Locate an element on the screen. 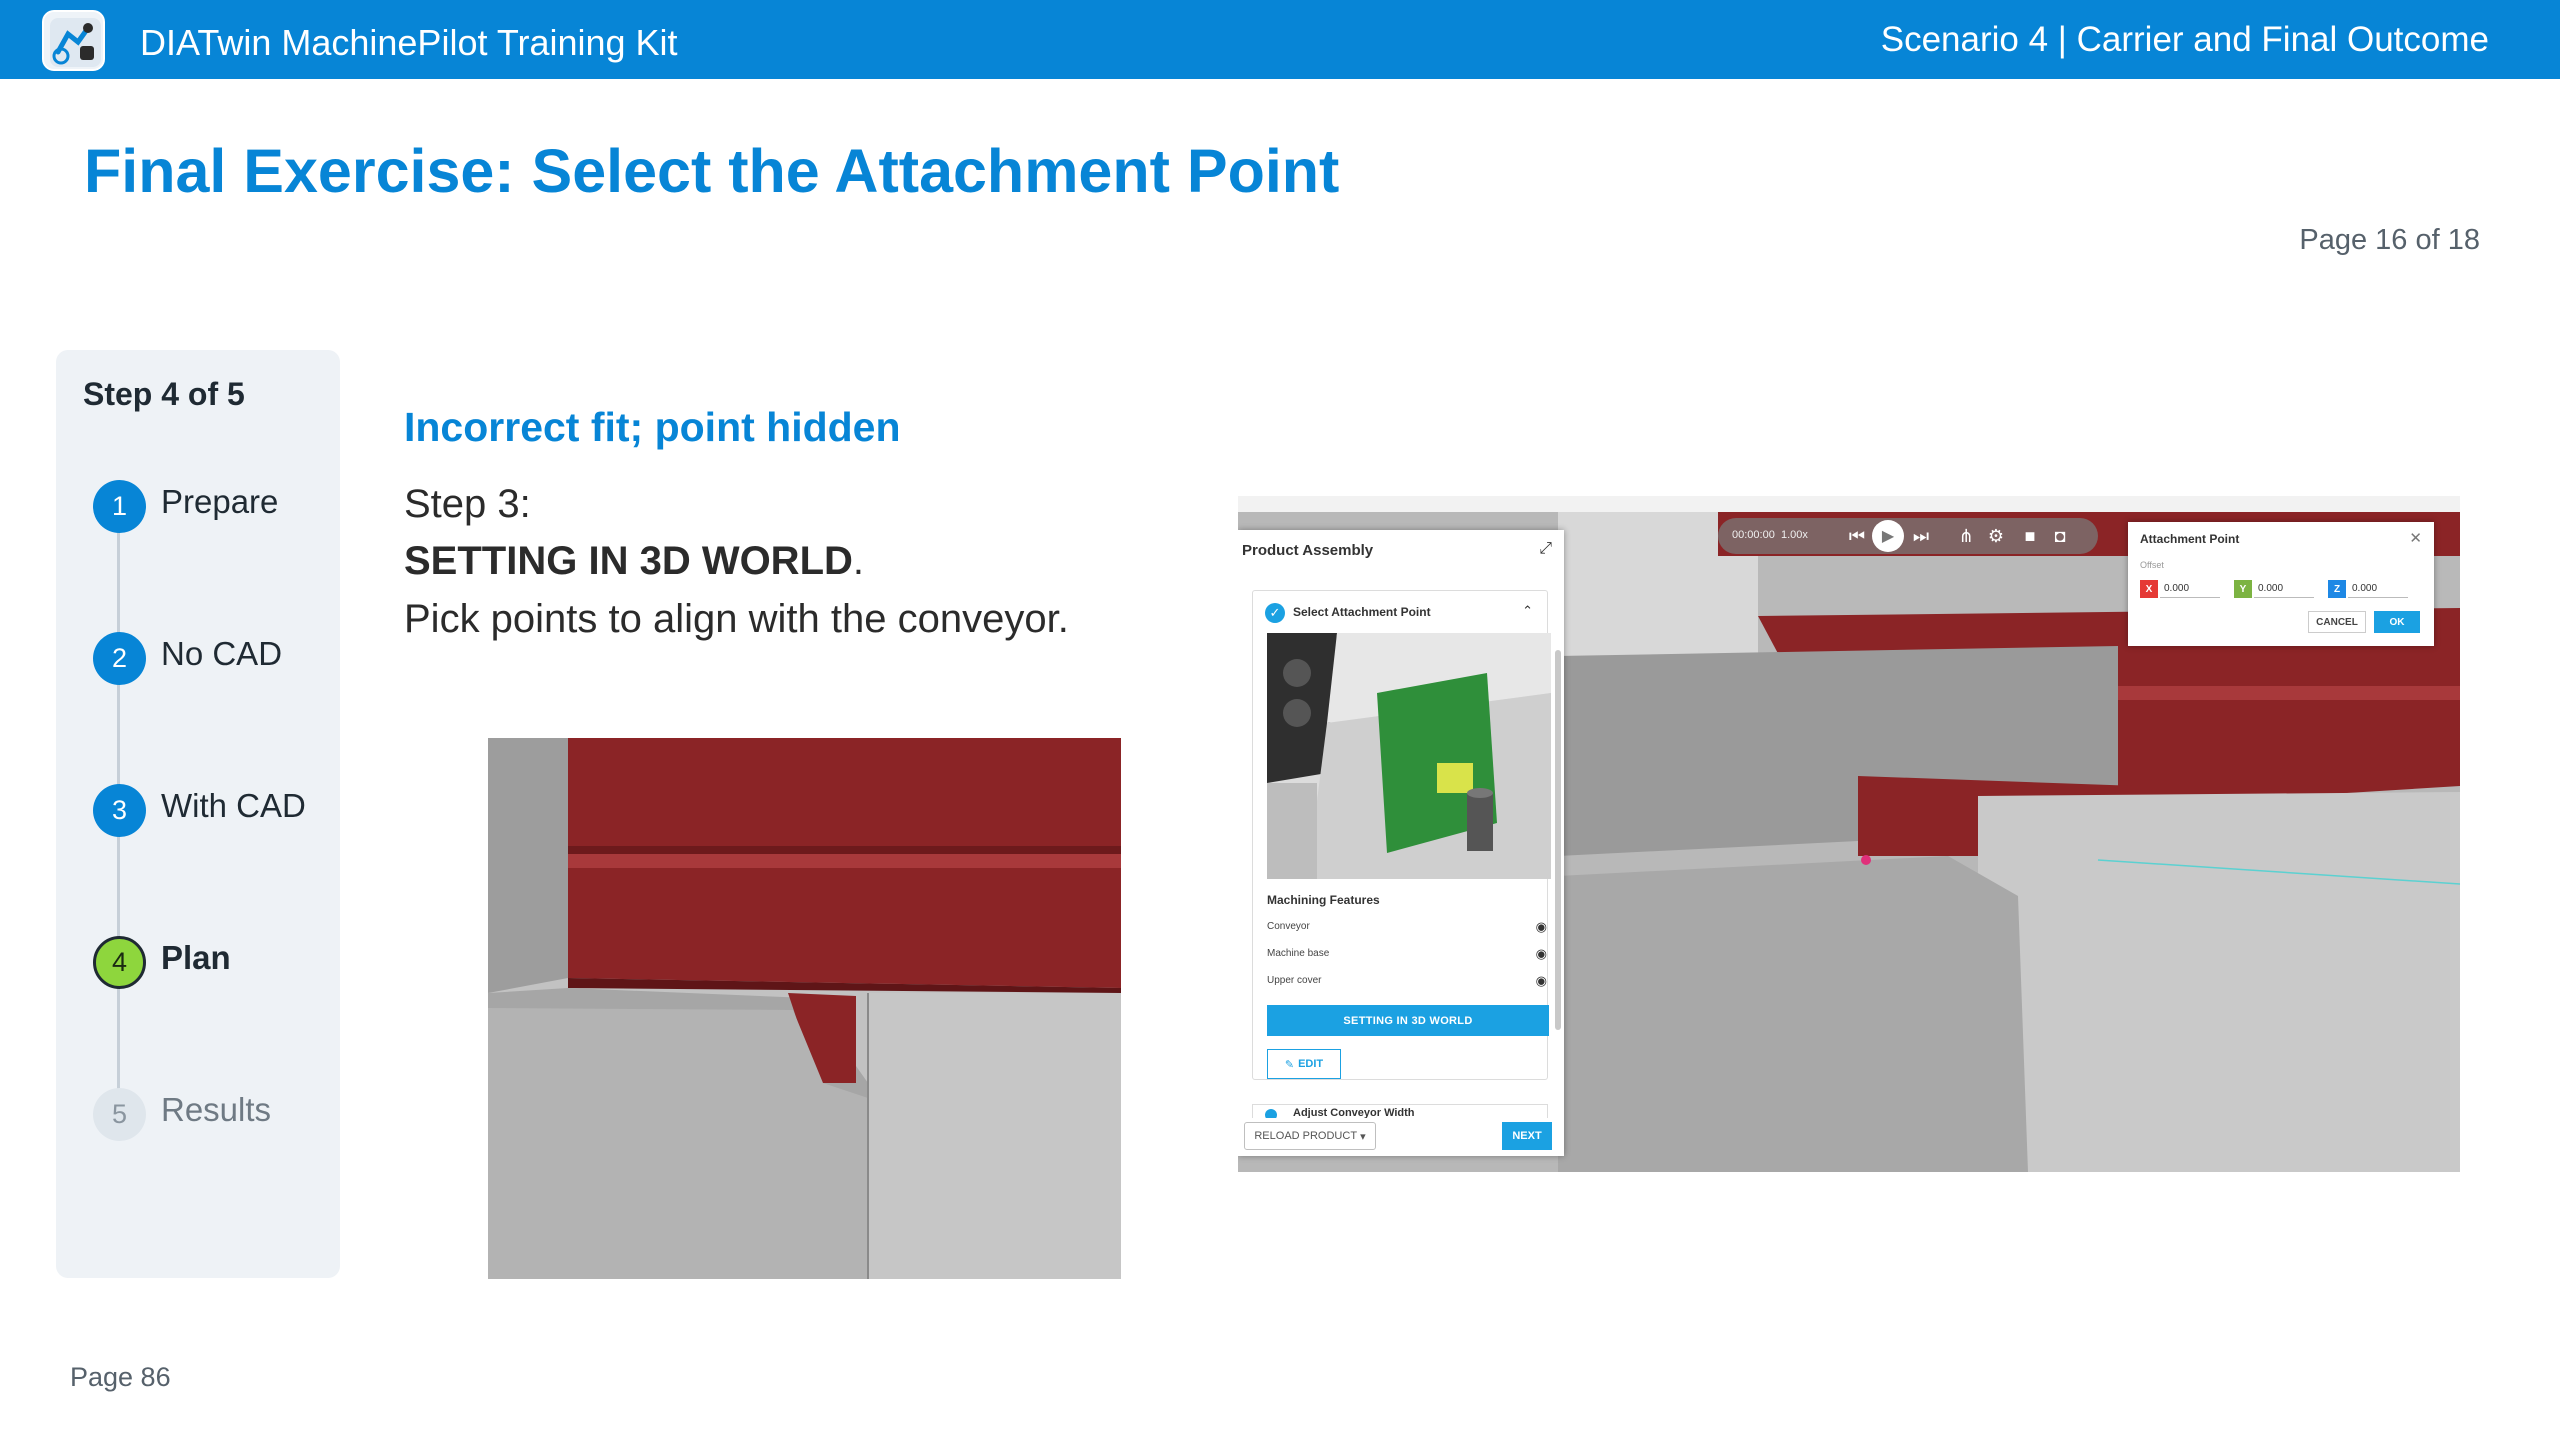  section-title: Select Attachment Point is located at coordinates (1362, 612).